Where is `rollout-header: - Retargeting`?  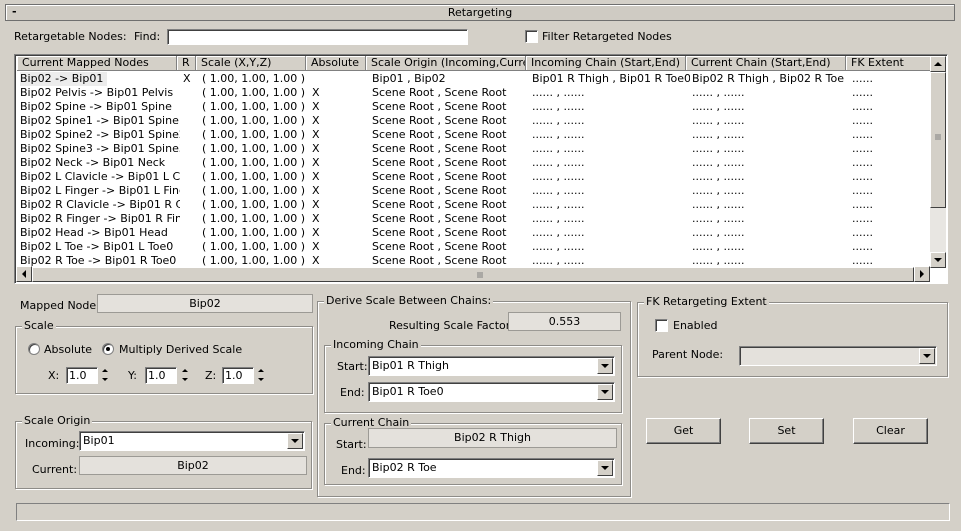
rollout-header: - Retargeting is located at coordinates (480, 12).